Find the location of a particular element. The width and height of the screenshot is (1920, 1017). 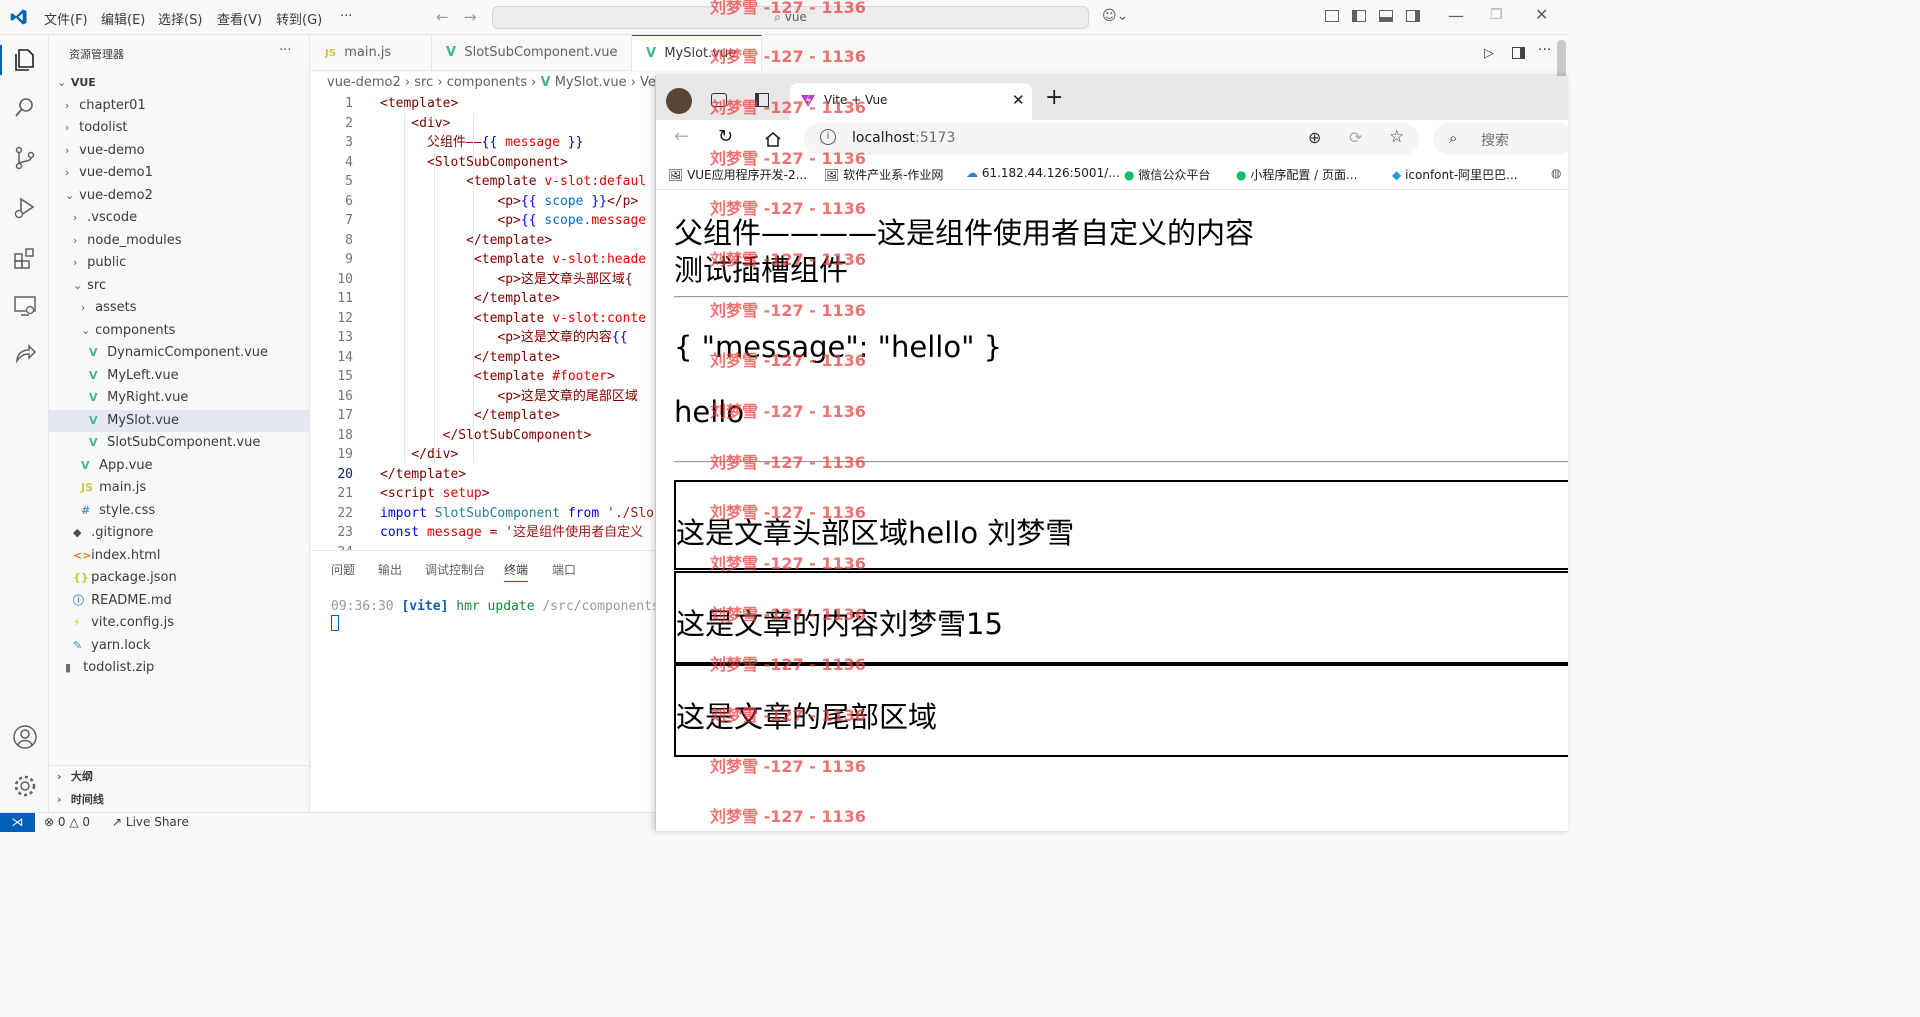

breadcrumb-item: components is located at coordinates (487, 82).